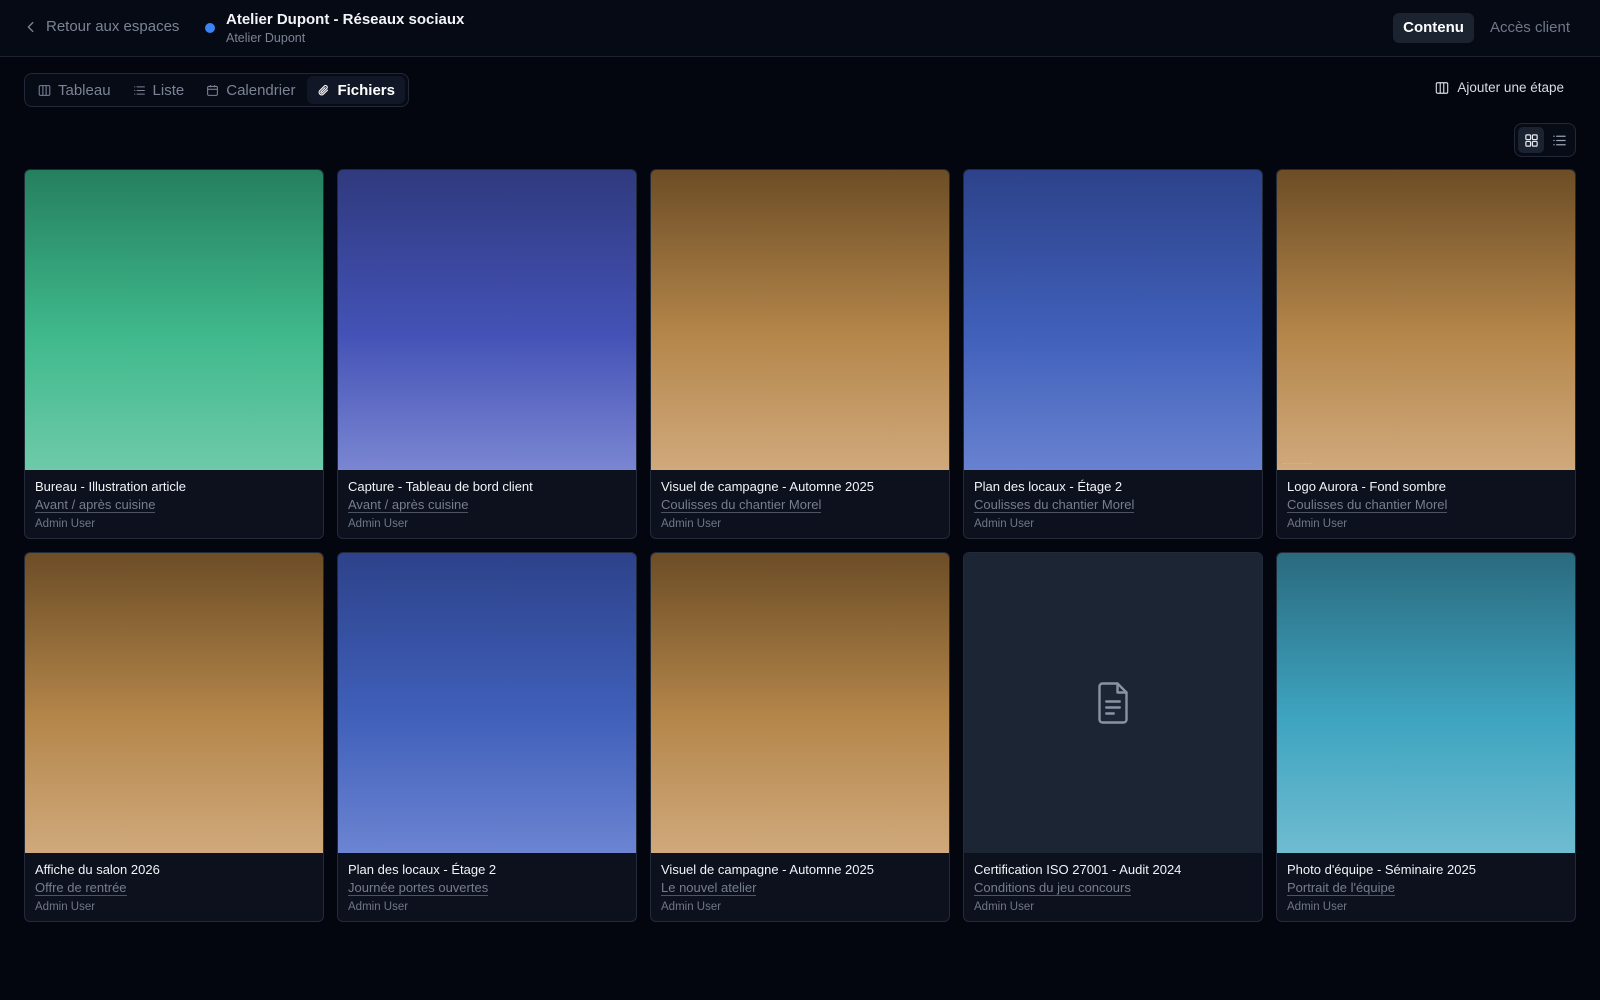  I want to click on file-step-link: Journée portes ouvertes, so click(418, 888).